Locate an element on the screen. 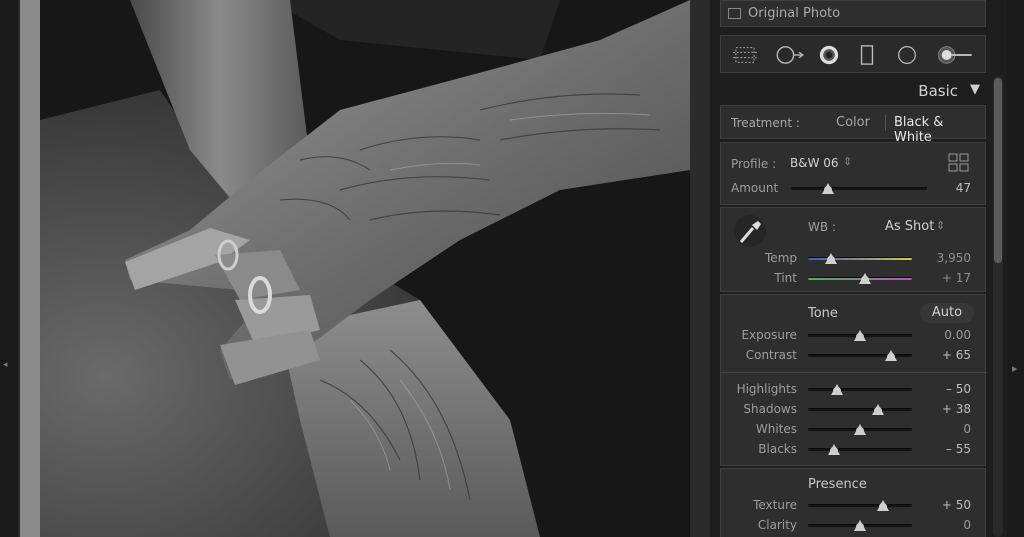 The image size is (1024, 537). crop-overlay-icon is located at coordinates (745, 55).